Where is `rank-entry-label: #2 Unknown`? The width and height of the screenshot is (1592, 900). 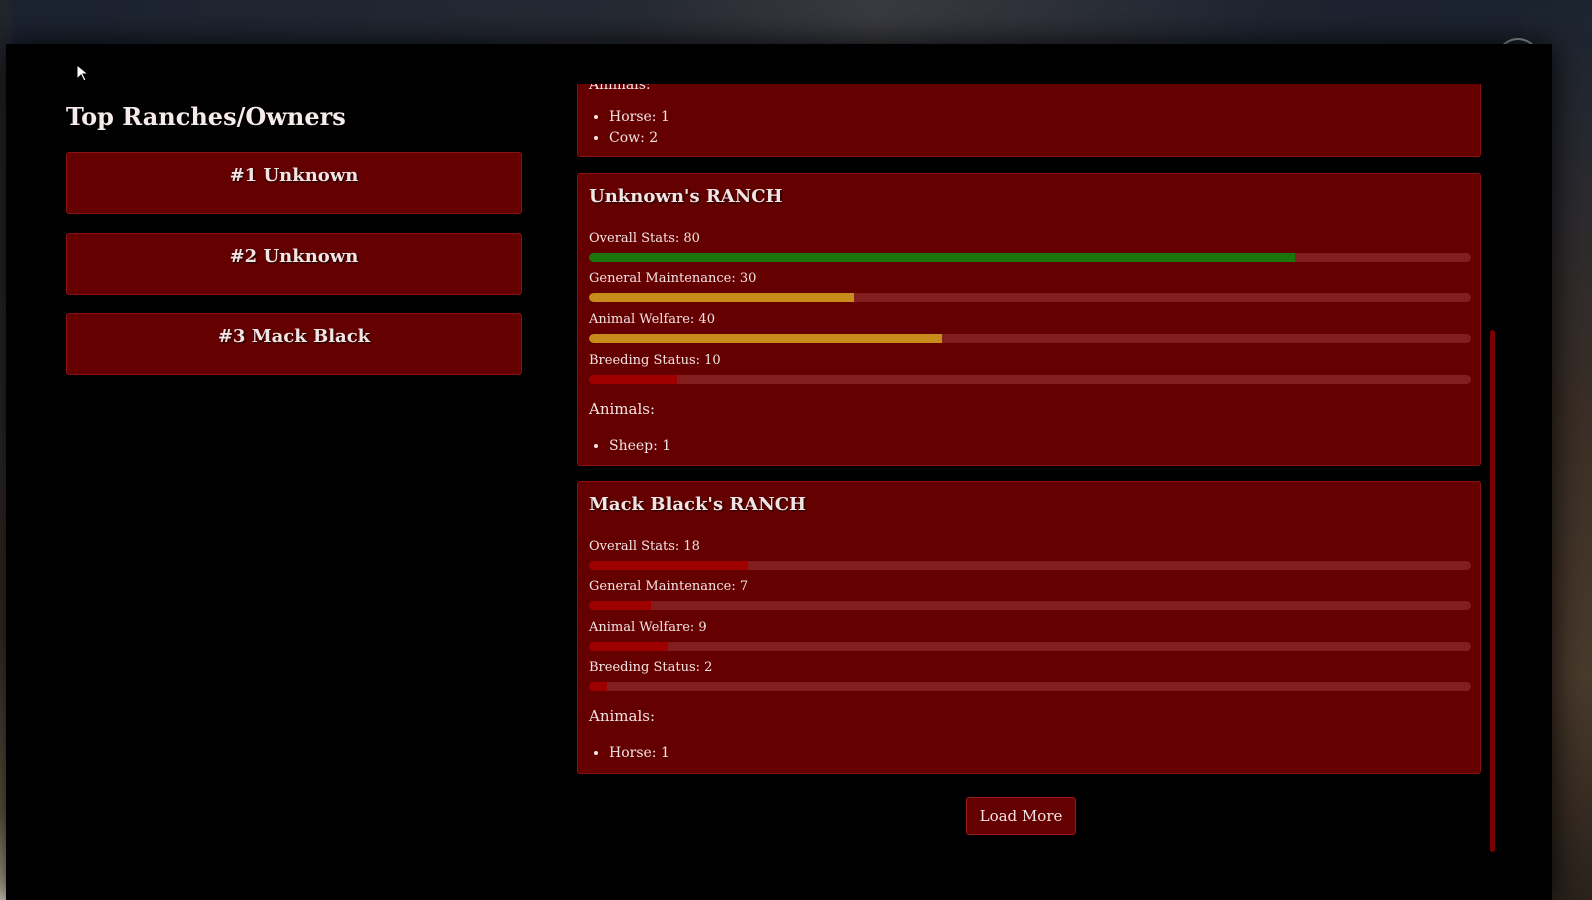
rank-entry-label: #2 Unknown is located at coordinates (294, 256).